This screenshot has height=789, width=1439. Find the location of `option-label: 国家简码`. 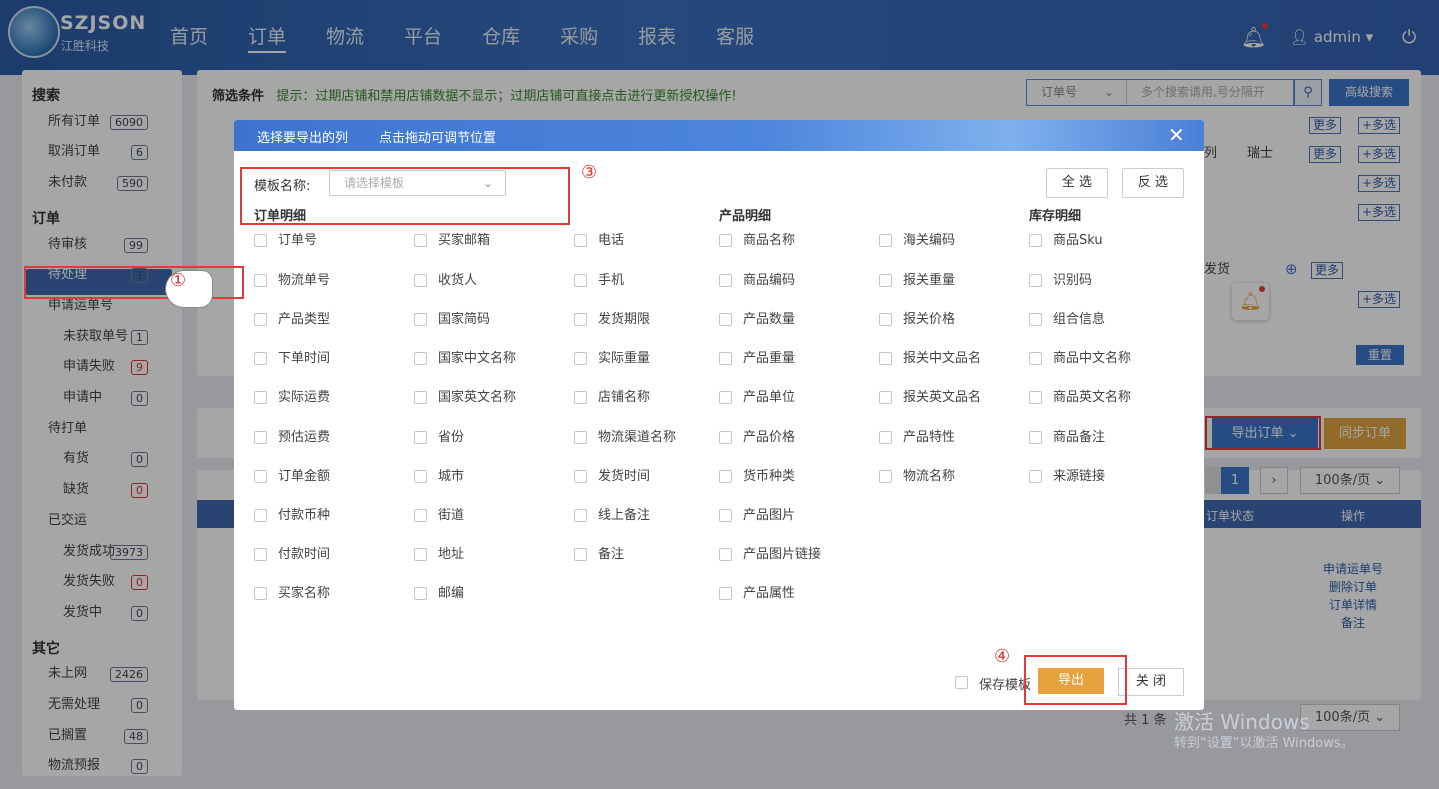

option-label: 国家简码 is located at coordinates (464, 319).